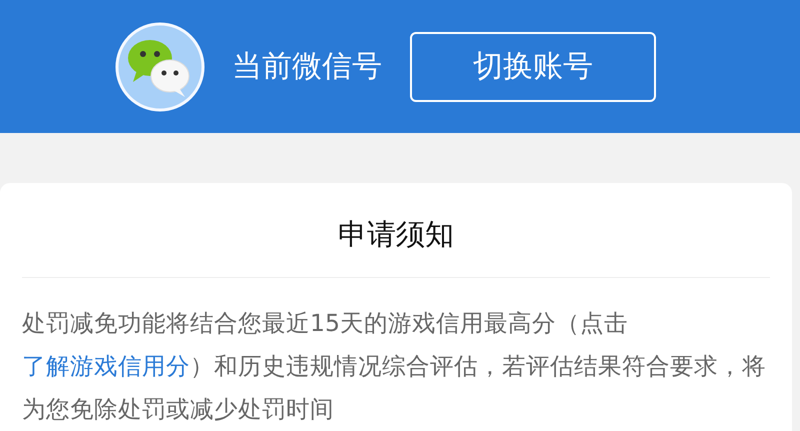 Image resolution: width=800 pixels, height=431 pixels. I want to click on switch-account-button: 切换账号, so click(533, 67).